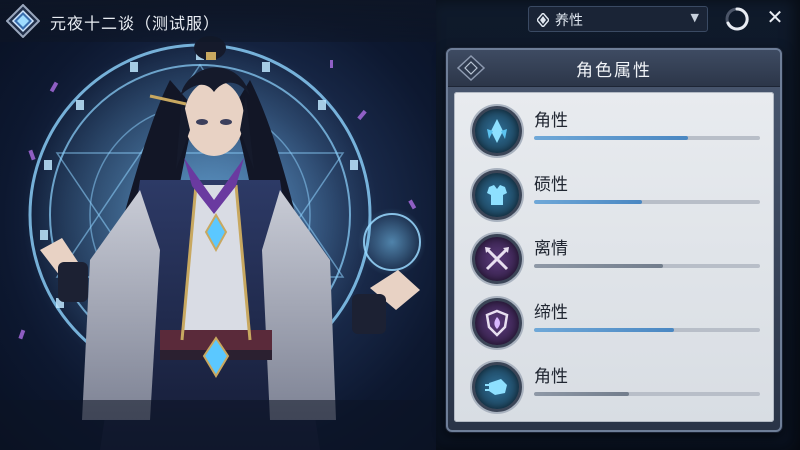 The image size is (800, 450). I want to click on panel-title: 角色属性, so click(614, 71).